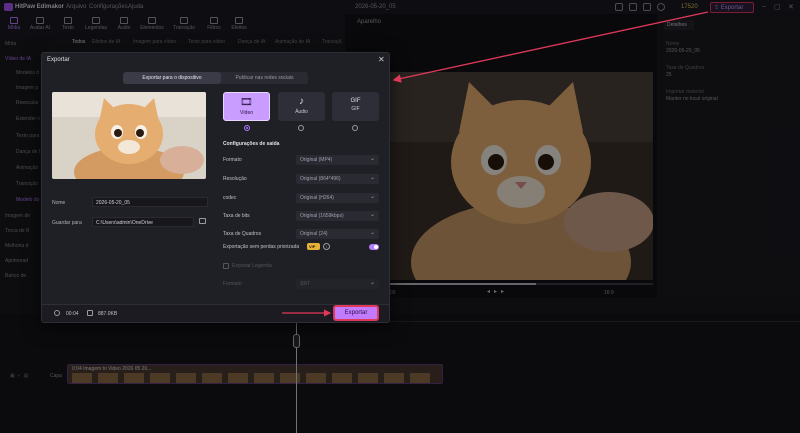  I want to click on radio-audio, so click(301, 128).